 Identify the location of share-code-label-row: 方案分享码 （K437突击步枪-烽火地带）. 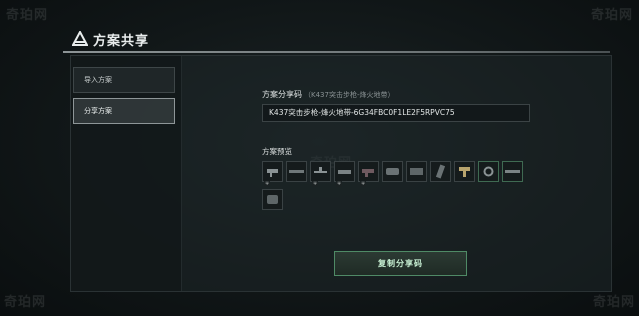
(328, 94).